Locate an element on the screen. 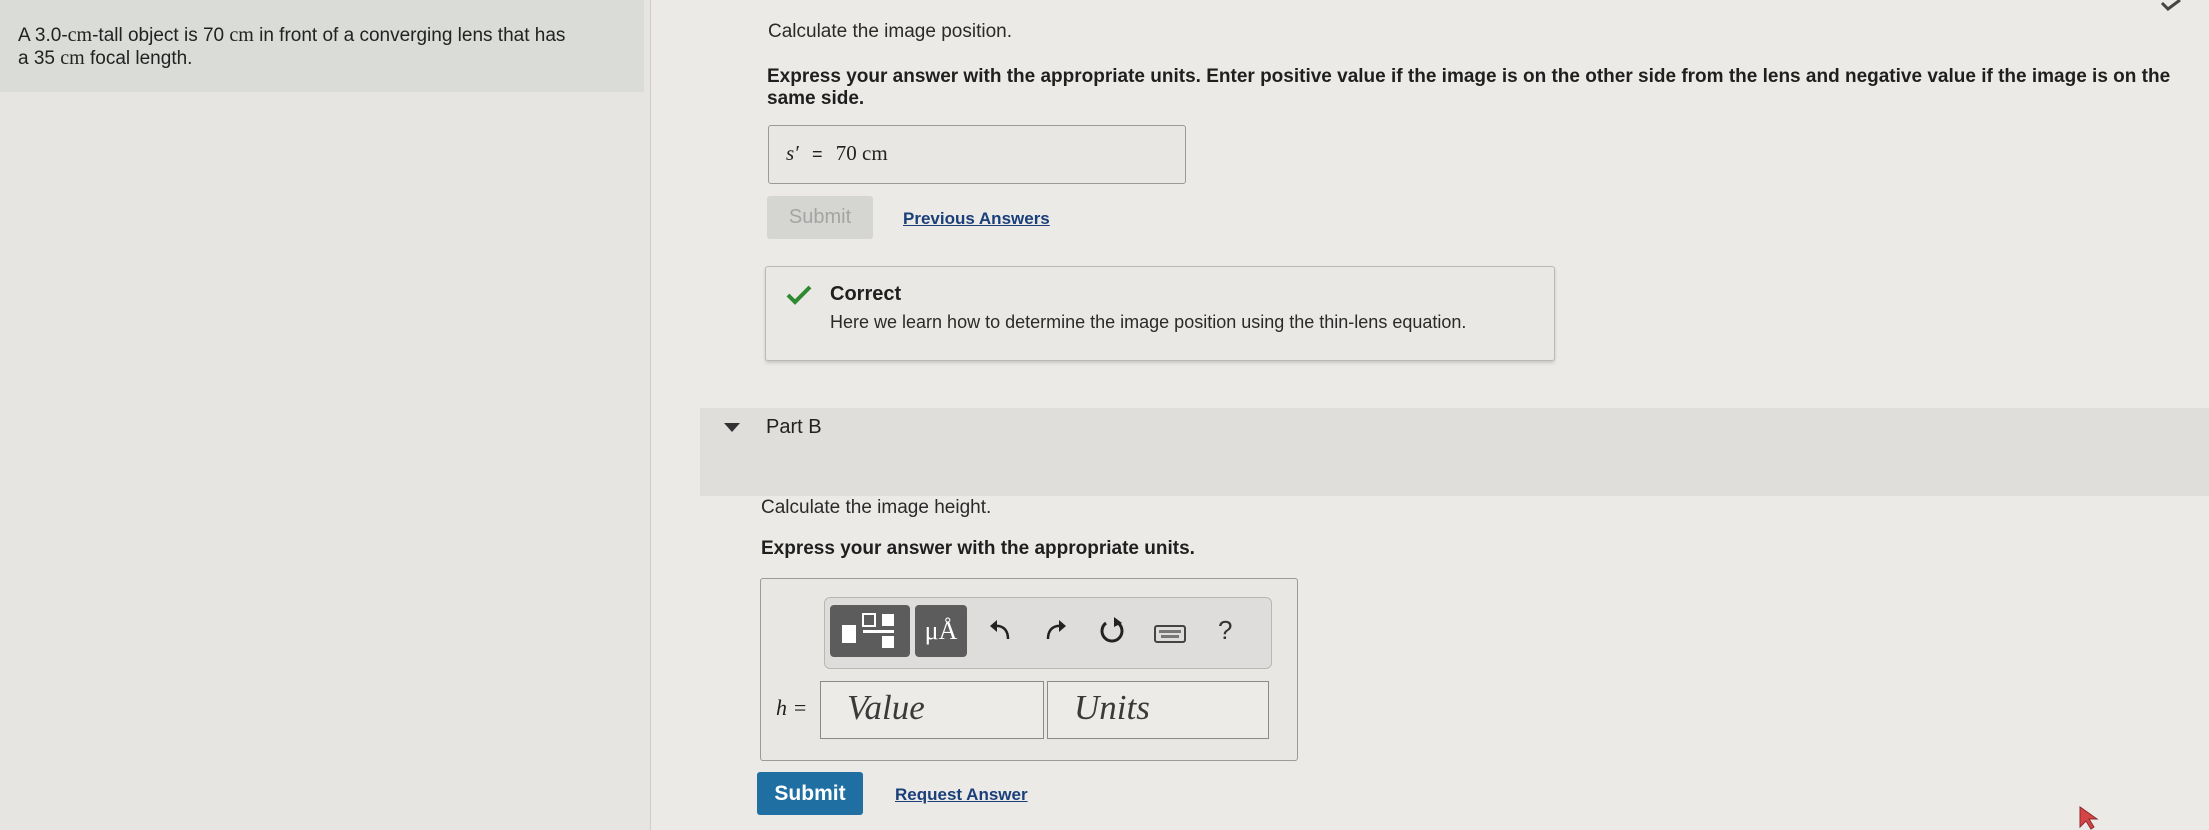 The image size is (2209, 830). correct-check-icon is located at coordinates (799, 295).